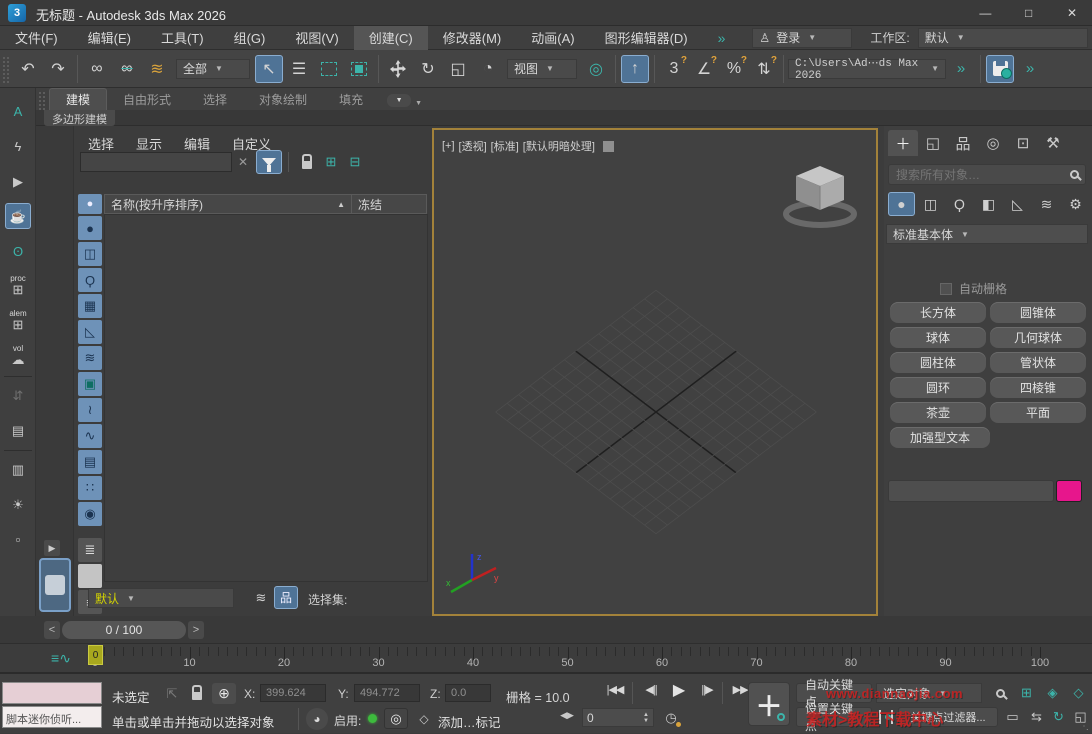 The width and height of the screenshot is (1092, 734). I want to click on display-all-toggle-icon: ●, so click(90, 204).